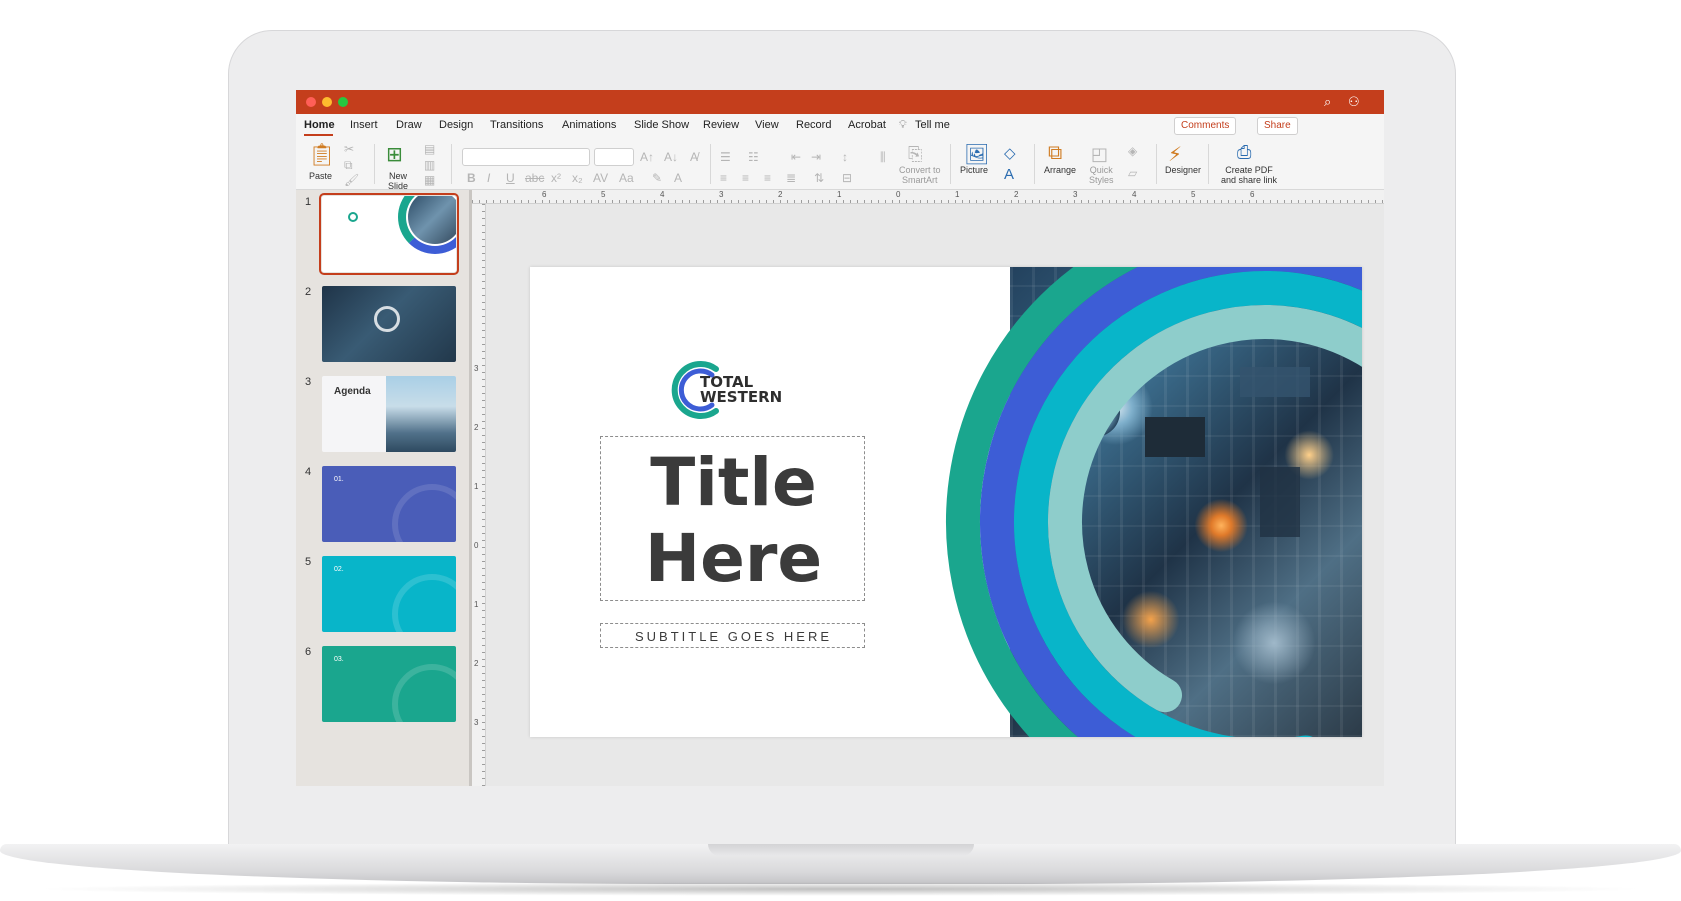 The width and height of the screenshot is (1681, 901). What do you see at coordinates (816, 157) in the screenshot?
I see `increase-indent-icon: ⇥` at bounding box center [816, 157].